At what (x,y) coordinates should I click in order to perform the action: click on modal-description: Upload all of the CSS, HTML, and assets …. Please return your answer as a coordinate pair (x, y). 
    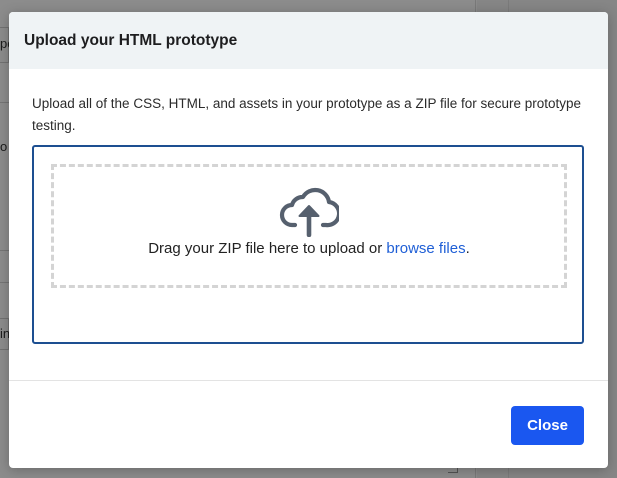
    Looking at the image, I should click on (307, 114).